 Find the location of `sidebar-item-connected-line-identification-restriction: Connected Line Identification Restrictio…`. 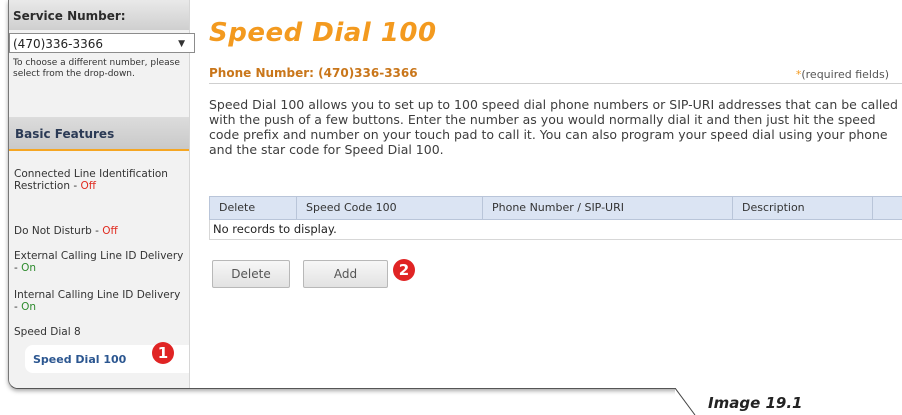

sidebar-item-connected-line-identification-restriction: Connected Line Identification Restrictio… is located at coordinates (99, 180).